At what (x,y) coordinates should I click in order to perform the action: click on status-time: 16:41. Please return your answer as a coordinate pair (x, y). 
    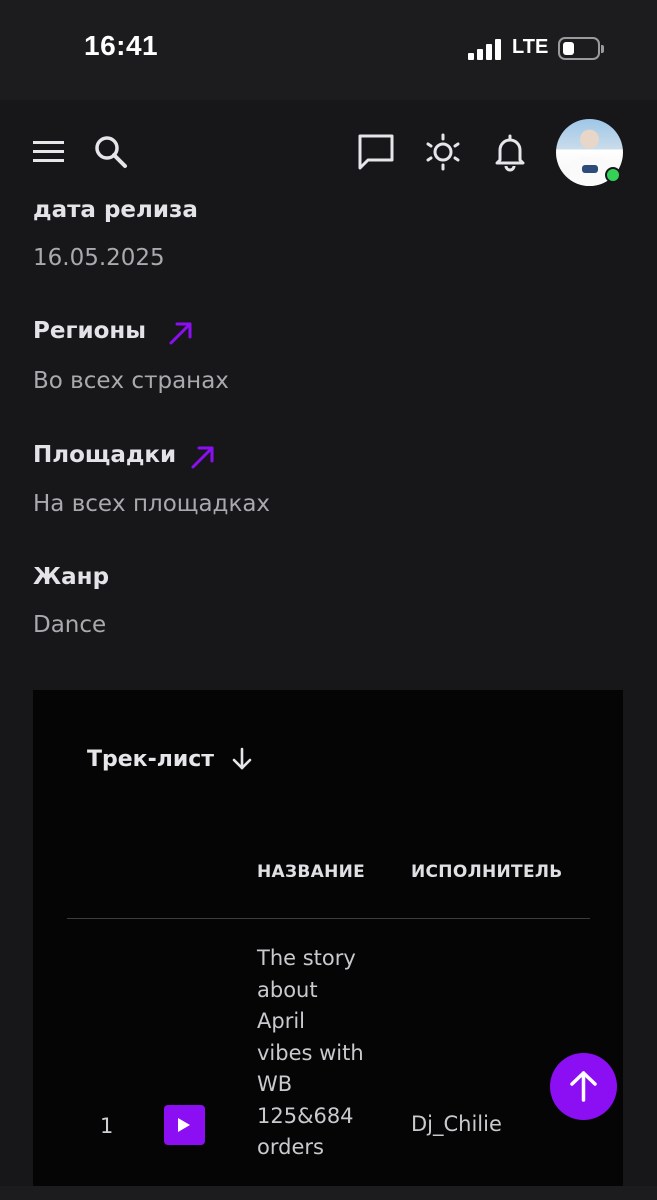
    Looking at the image, I should click on (121, 45).